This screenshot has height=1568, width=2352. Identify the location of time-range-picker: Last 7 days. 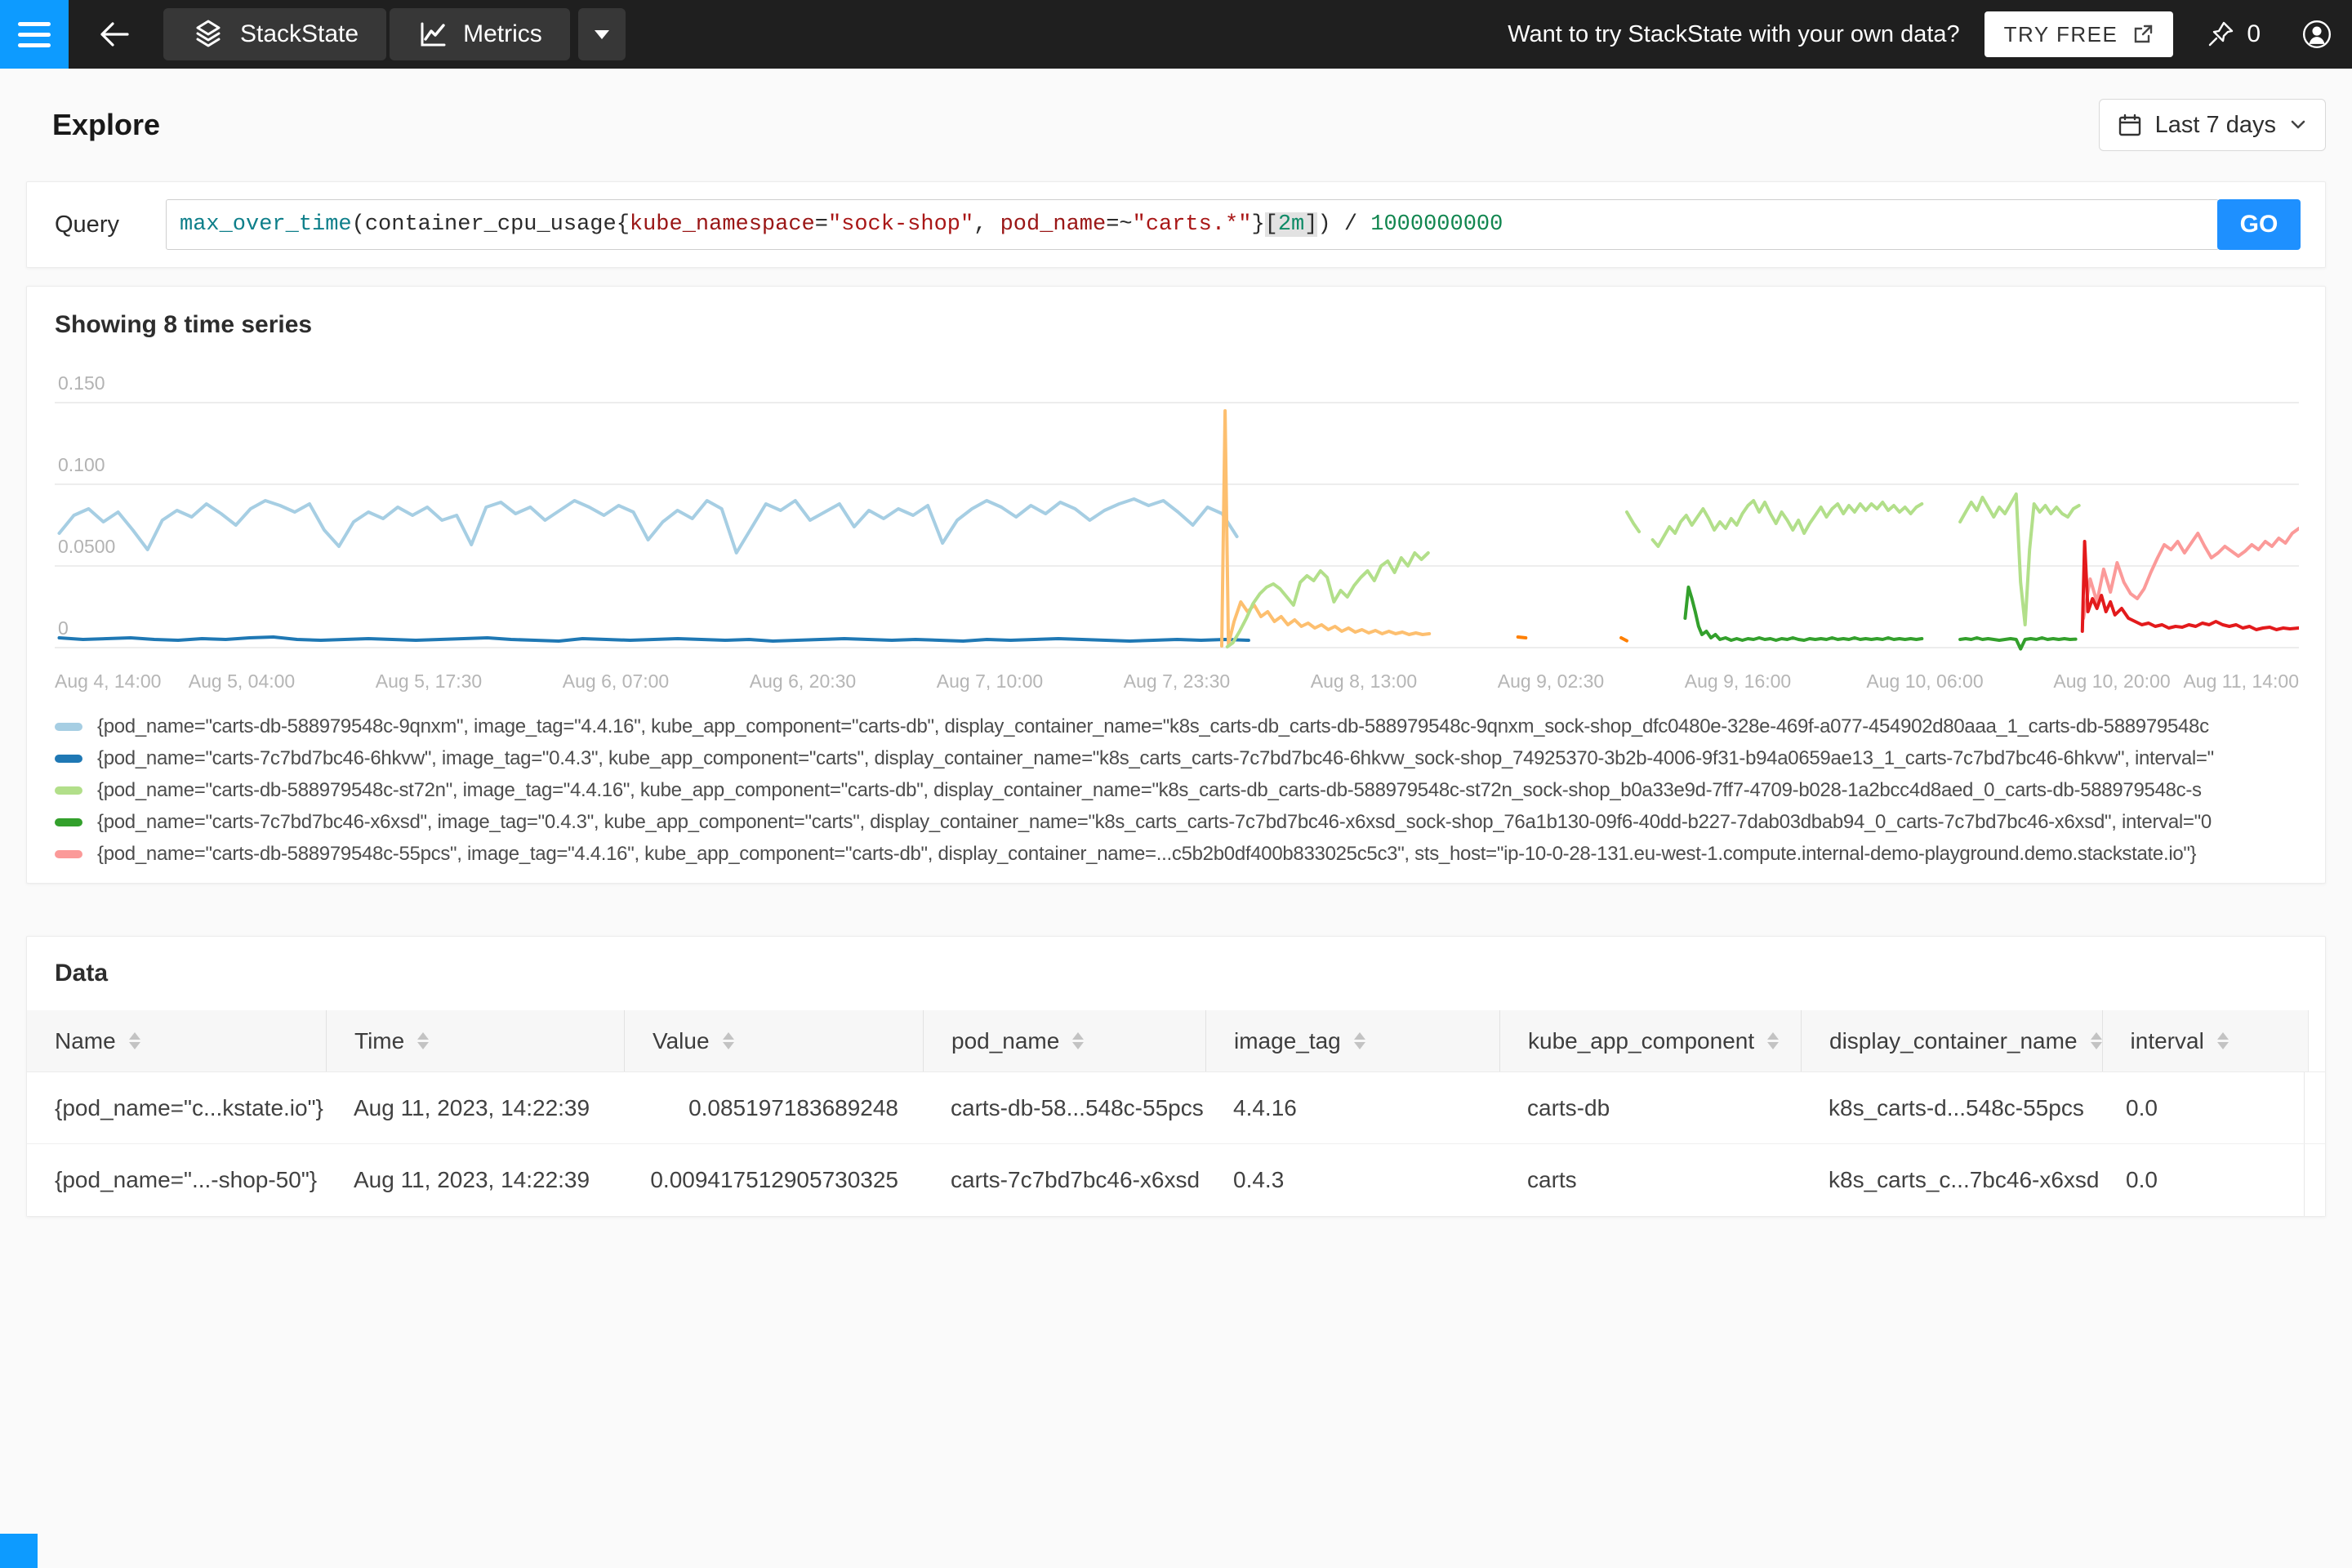
(2212, 125).